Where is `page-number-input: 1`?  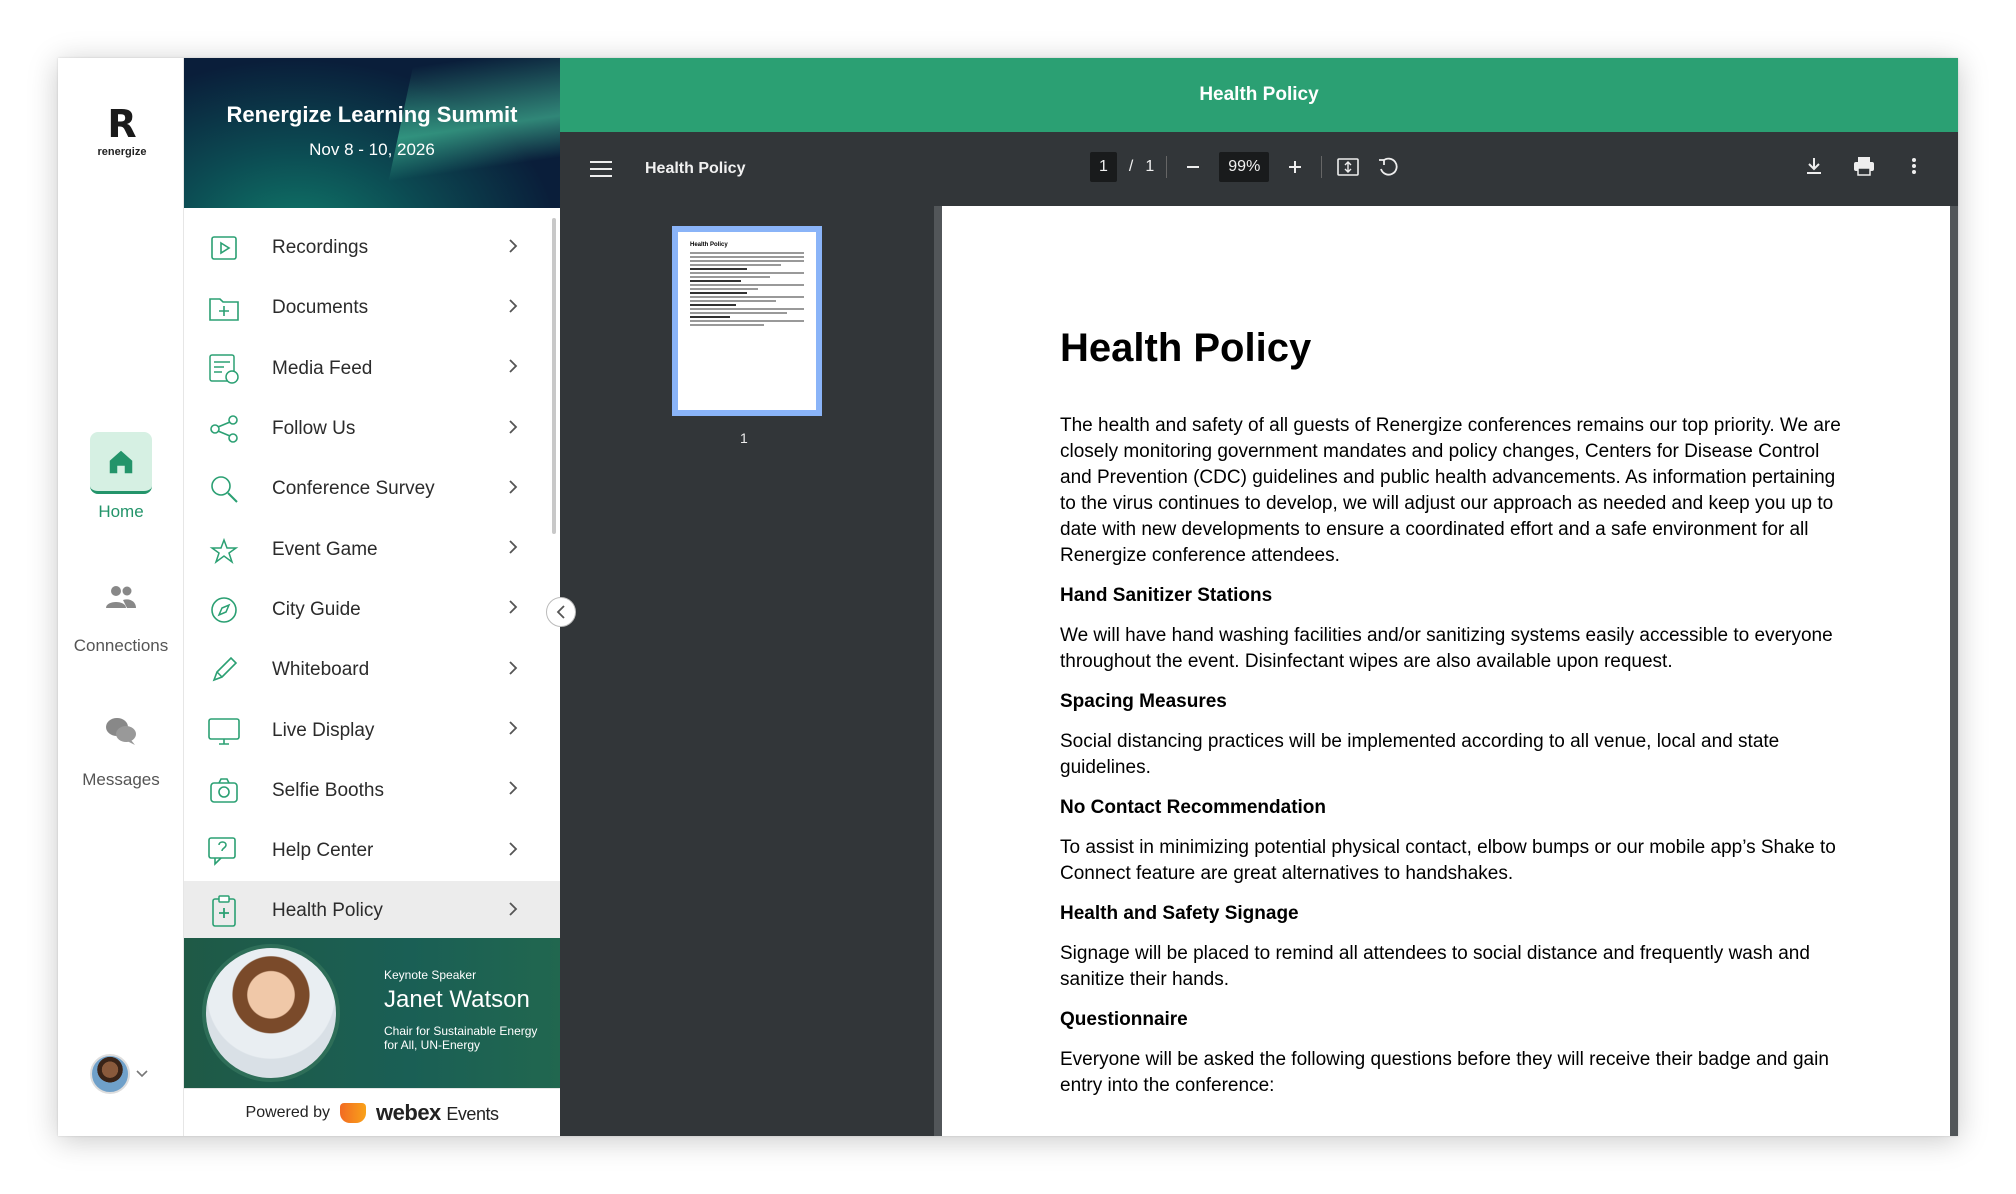
page-number-input: 1 is located at coordinates (1103, 167).